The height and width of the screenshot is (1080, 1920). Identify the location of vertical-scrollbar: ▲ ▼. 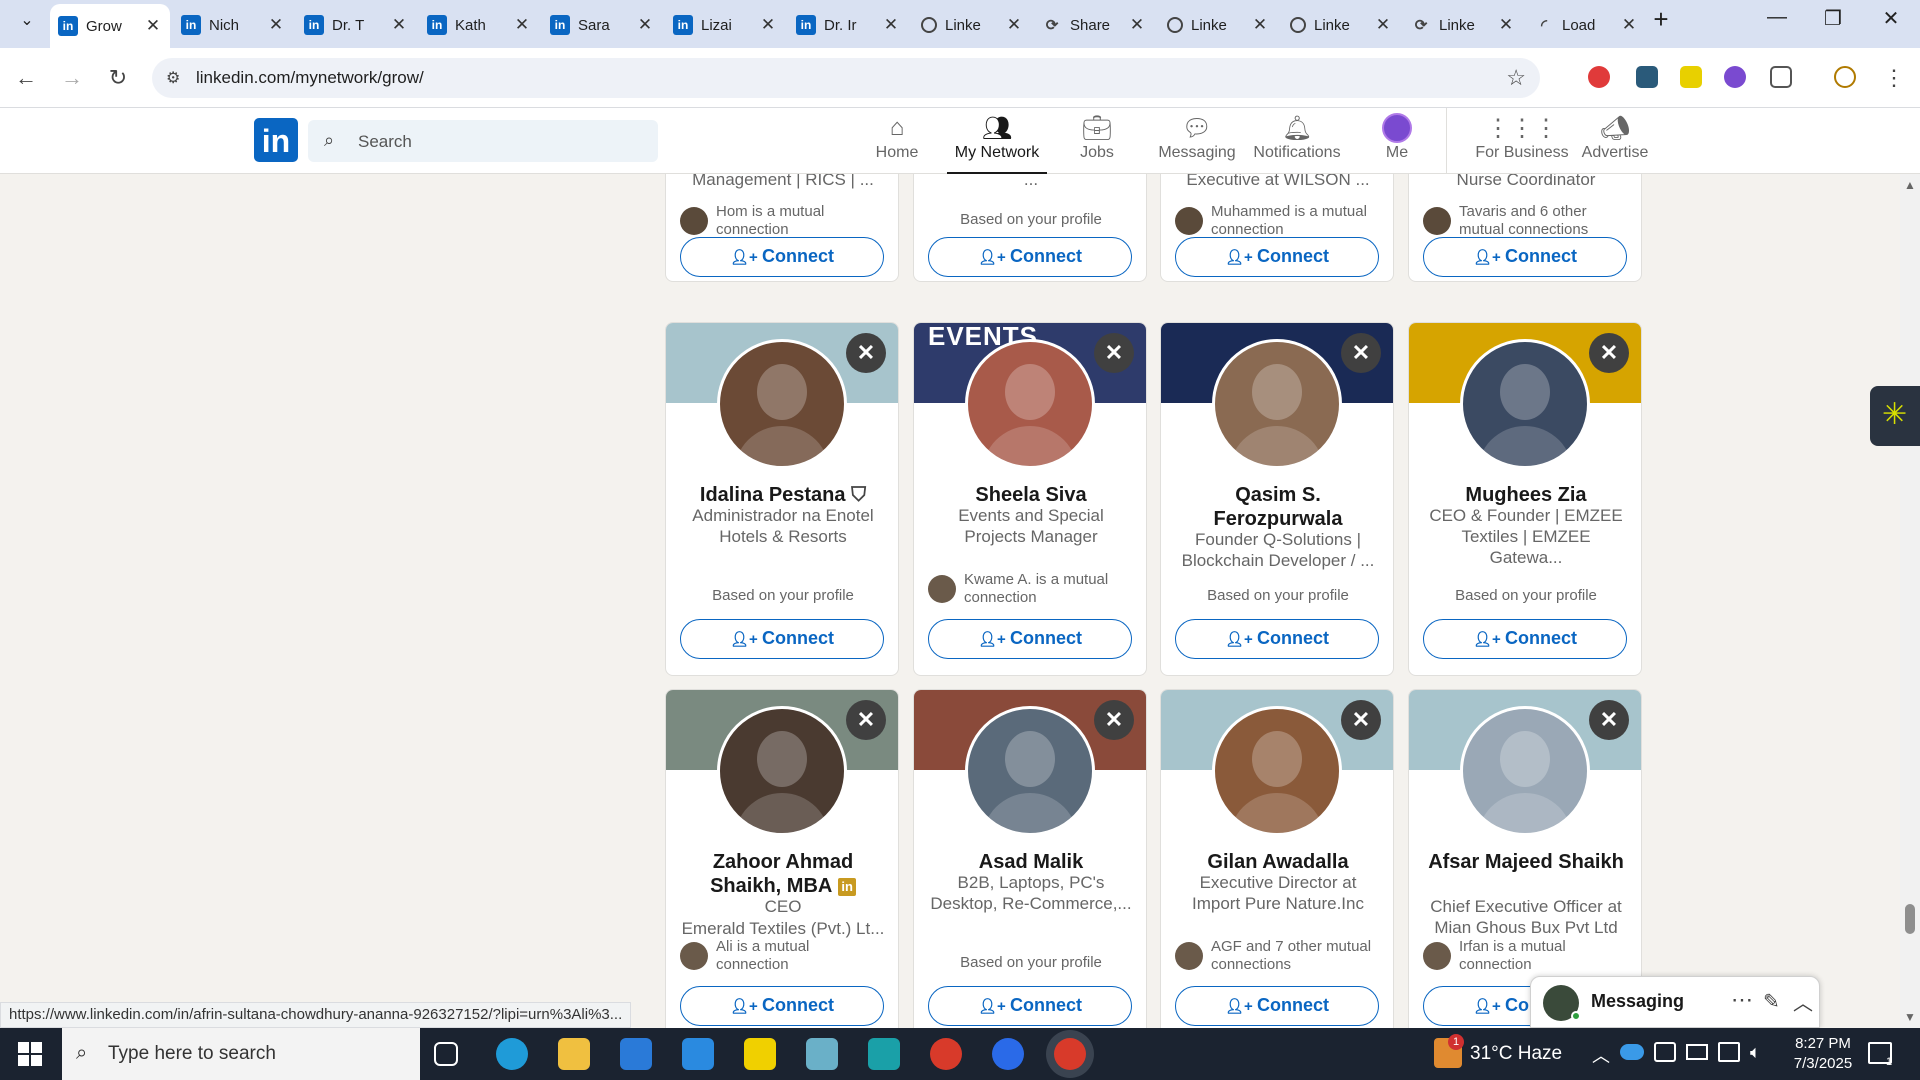
(1910, 601).